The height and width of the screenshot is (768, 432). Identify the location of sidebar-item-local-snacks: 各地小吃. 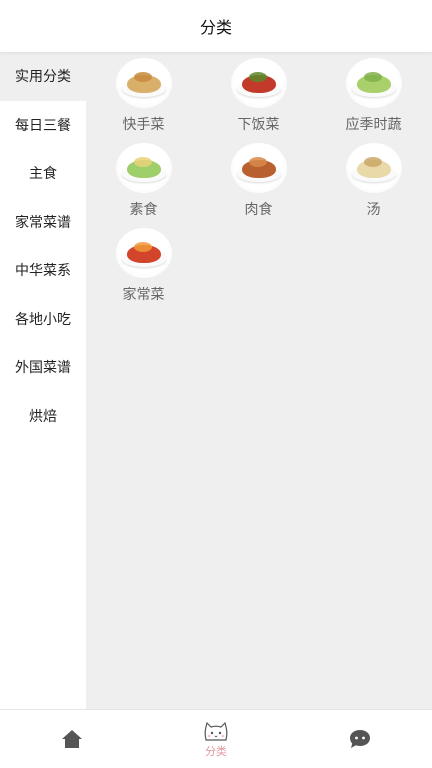
(43, 319).